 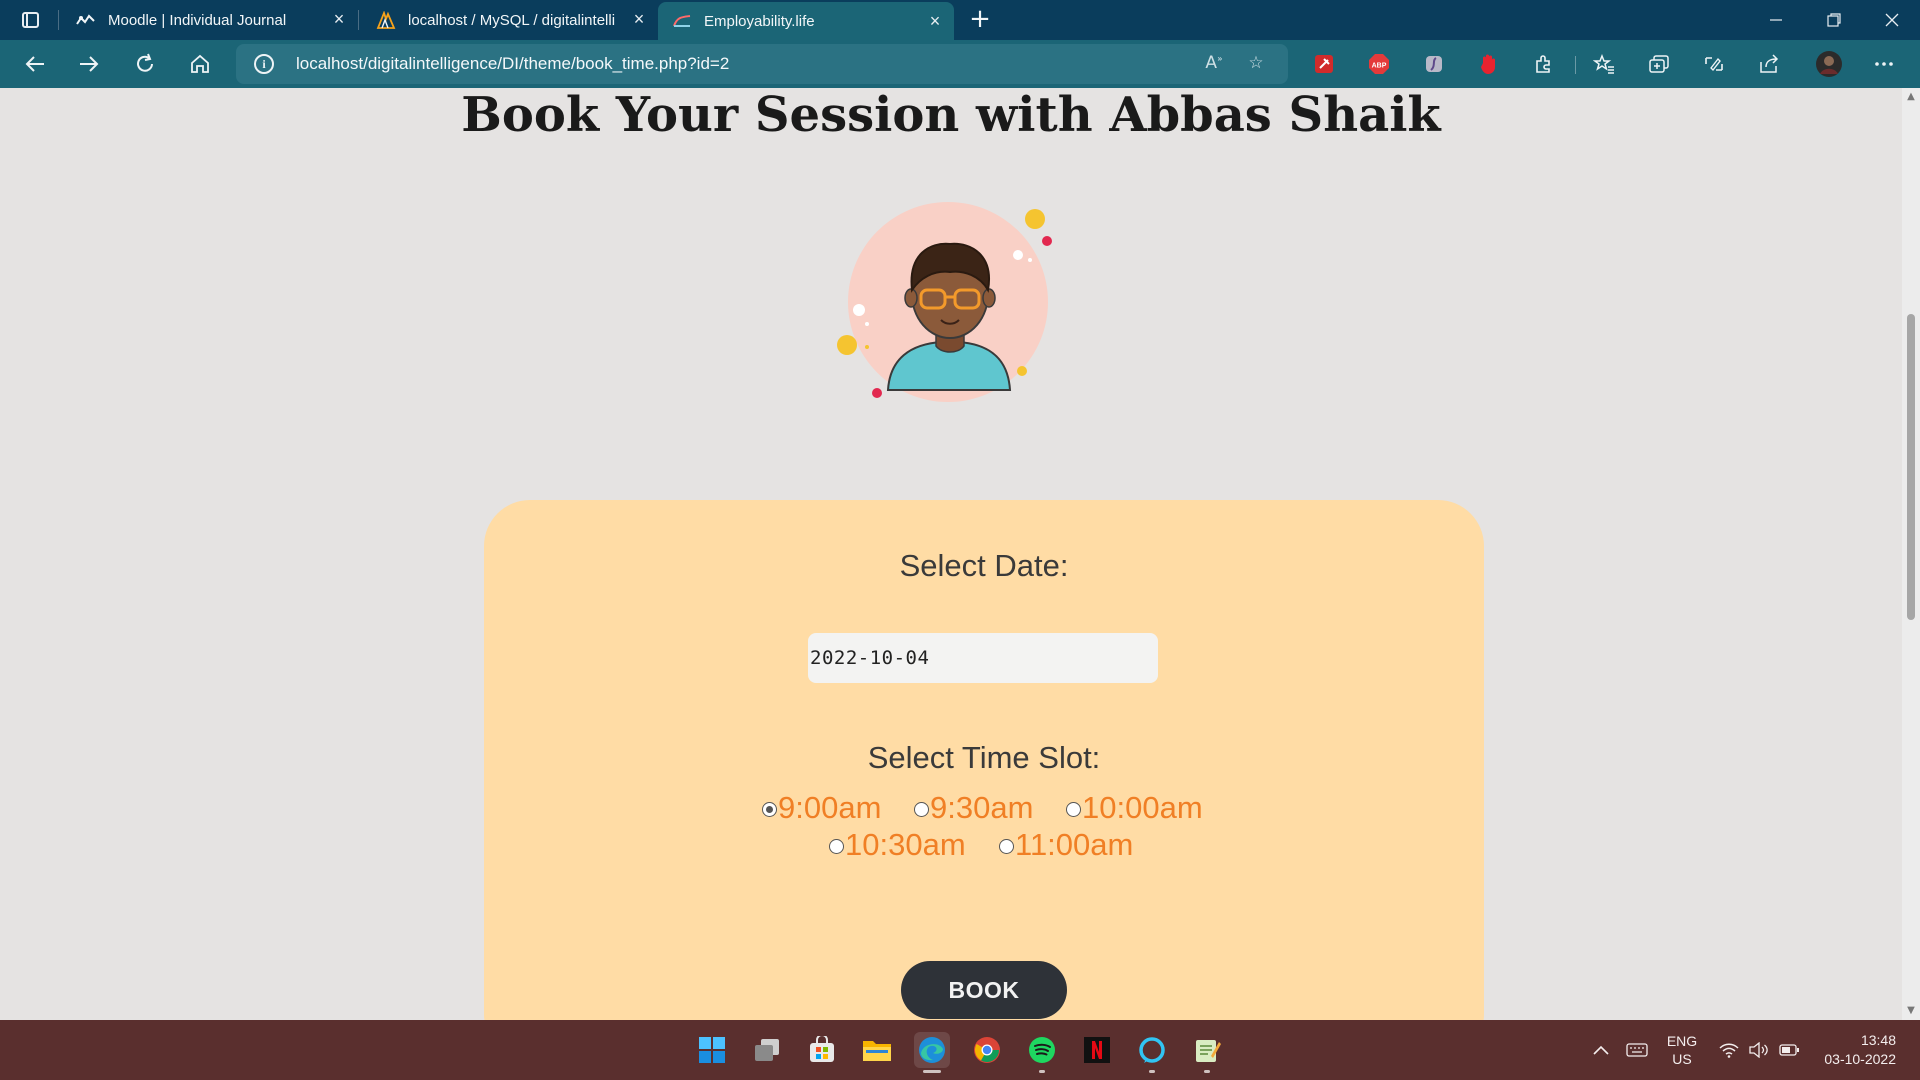 I want to click on select-date-label: Select Date:, so click(x=984, y=565).